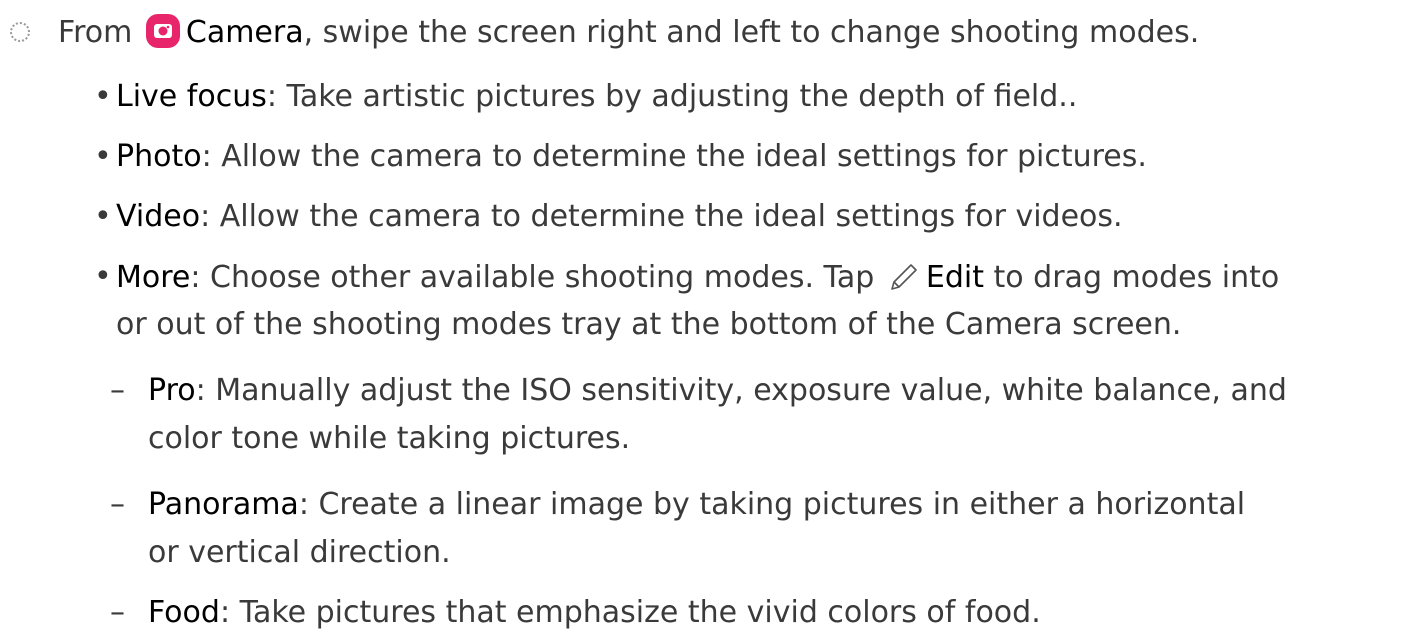  I want to click on submode-term: Pro, so click(172, 390).